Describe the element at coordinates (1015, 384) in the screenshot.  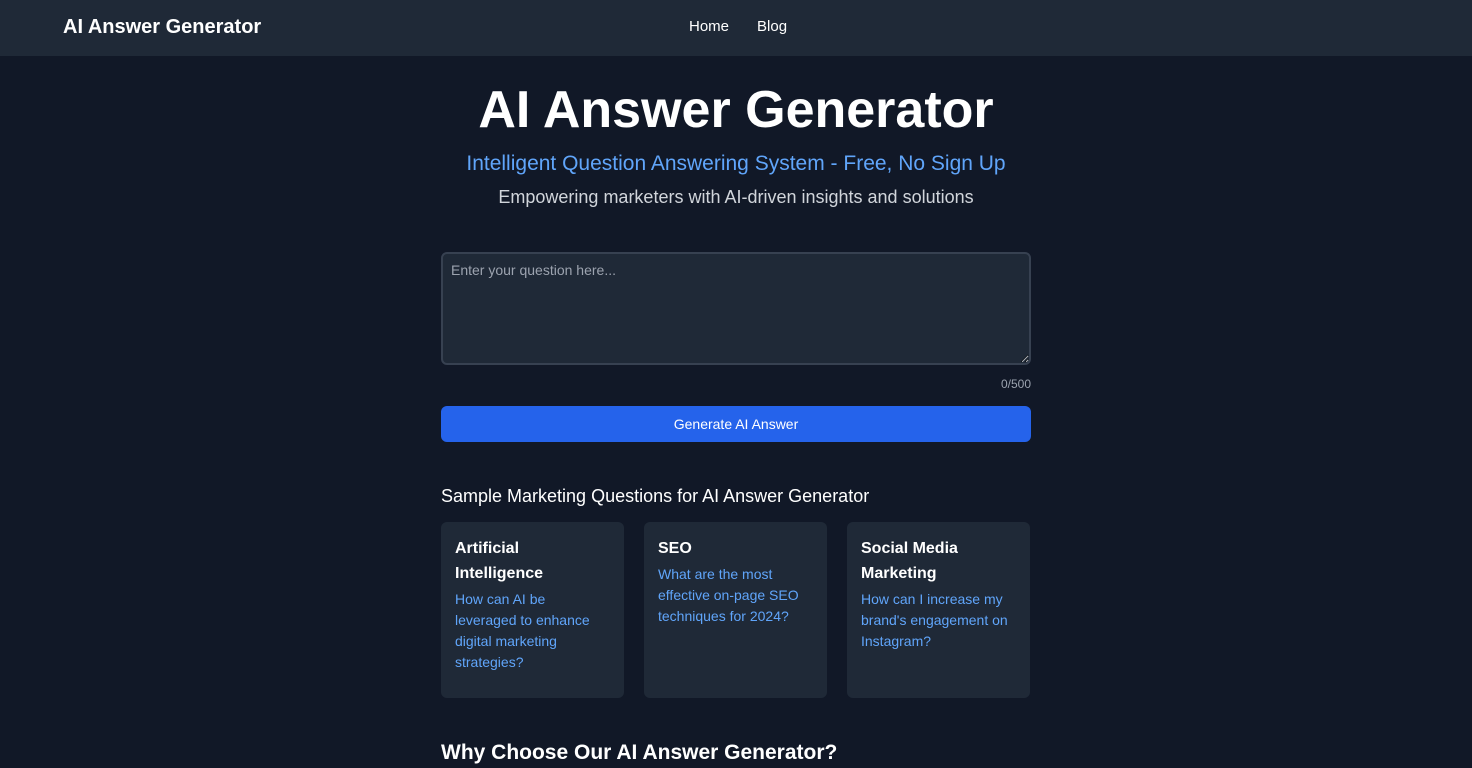
I see `character-counter: 0/500` at that location.